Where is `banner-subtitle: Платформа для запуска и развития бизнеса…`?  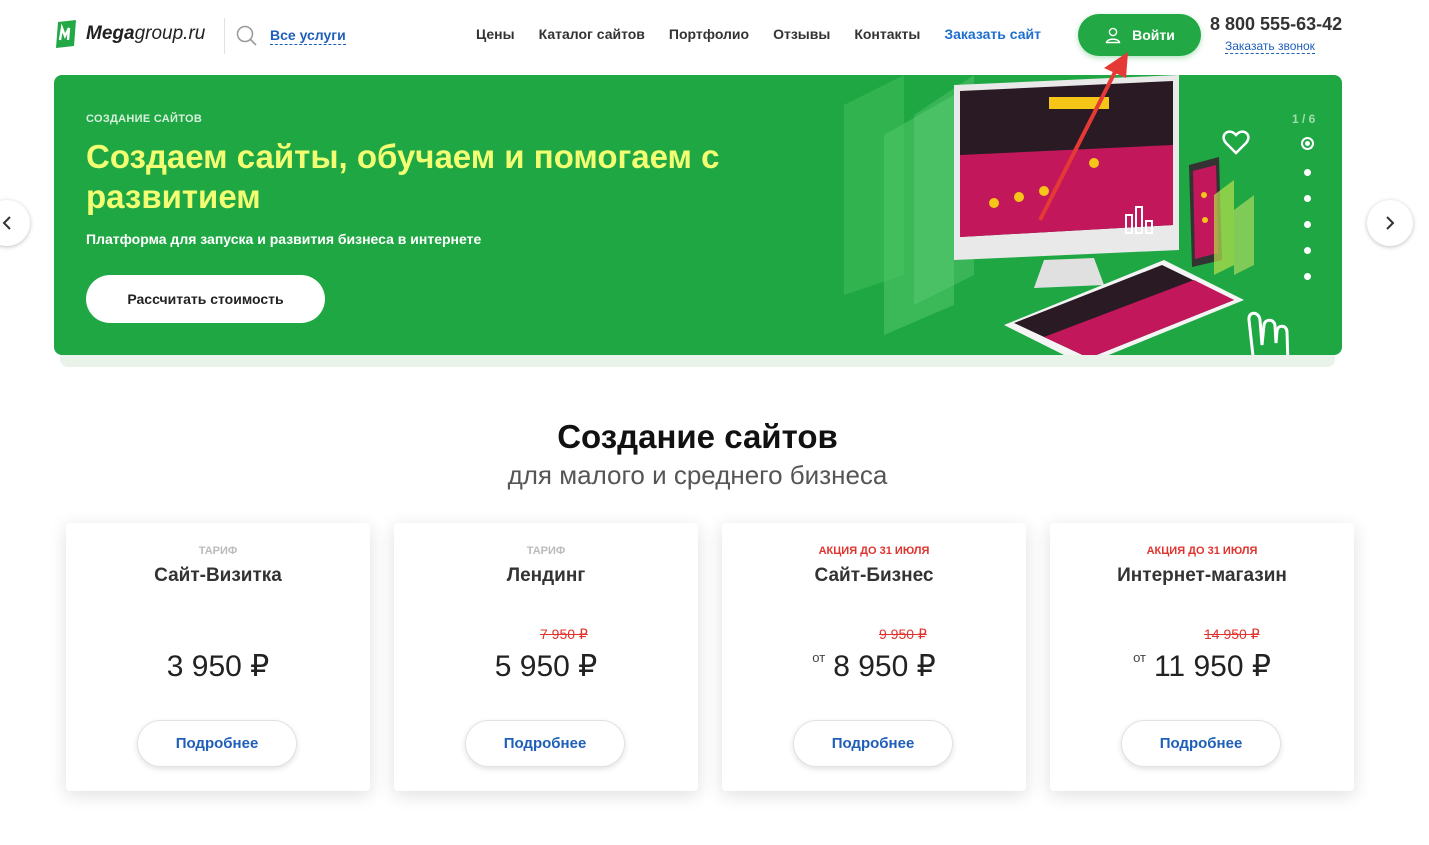 banner-subtitle: Платформа для запуска и развития бизнеса… is located at coordinates (284, 239).